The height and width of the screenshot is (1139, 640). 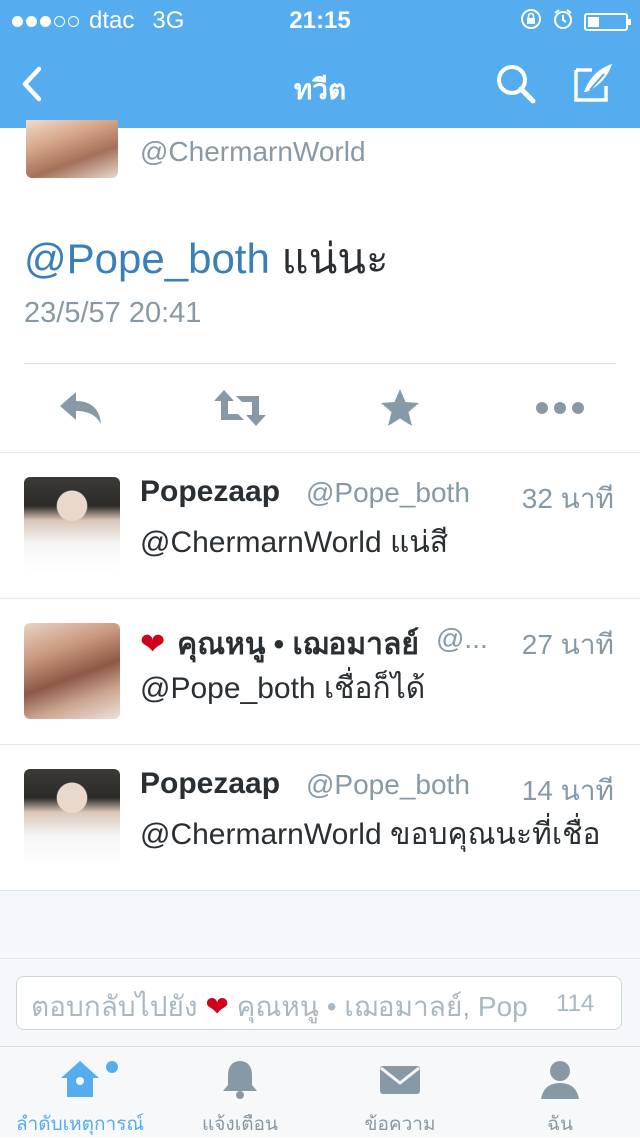 What do you see at coordinates (298, 644) in the screenshot?
I see `reply-author-name-text: คุณหนู • เฌอมาลย์` at bounding box center [298, 644].